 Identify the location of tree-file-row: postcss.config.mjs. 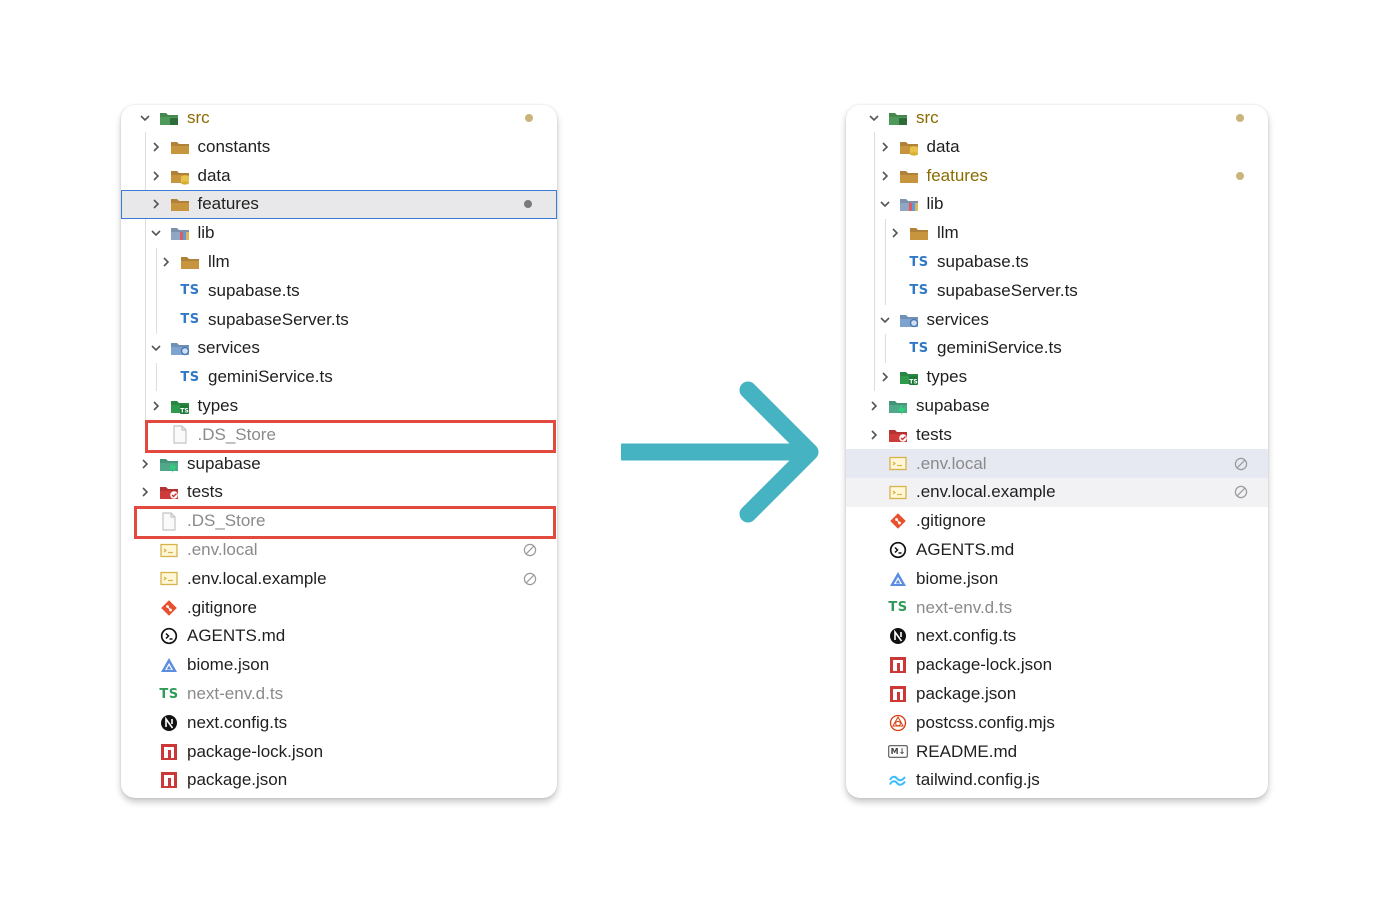
(1057, 722).